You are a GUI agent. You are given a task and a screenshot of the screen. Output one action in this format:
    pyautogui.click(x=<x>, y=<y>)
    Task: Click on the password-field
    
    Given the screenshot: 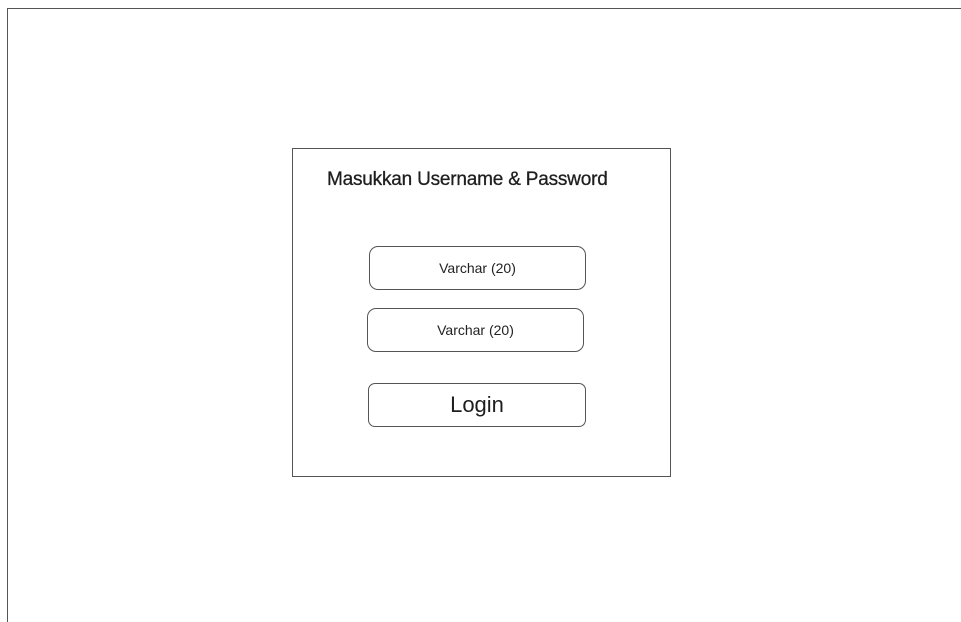 What is the action you would take?
    pyautogui.click(x=475, y=330)
    